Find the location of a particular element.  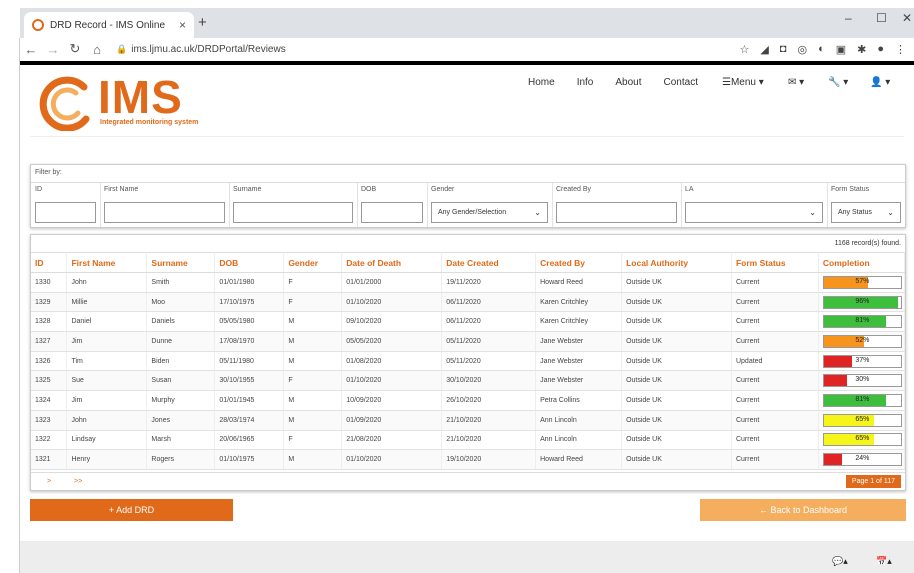

column-header-completion: Completion is located at coordinates (862, 262).